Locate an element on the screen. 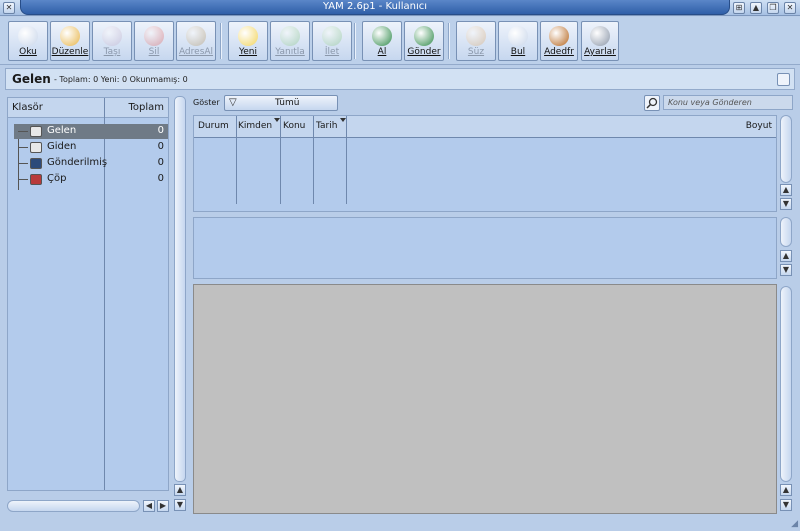  folder-row: Gönderilmiş 0 is located at coordinates (91, 163).